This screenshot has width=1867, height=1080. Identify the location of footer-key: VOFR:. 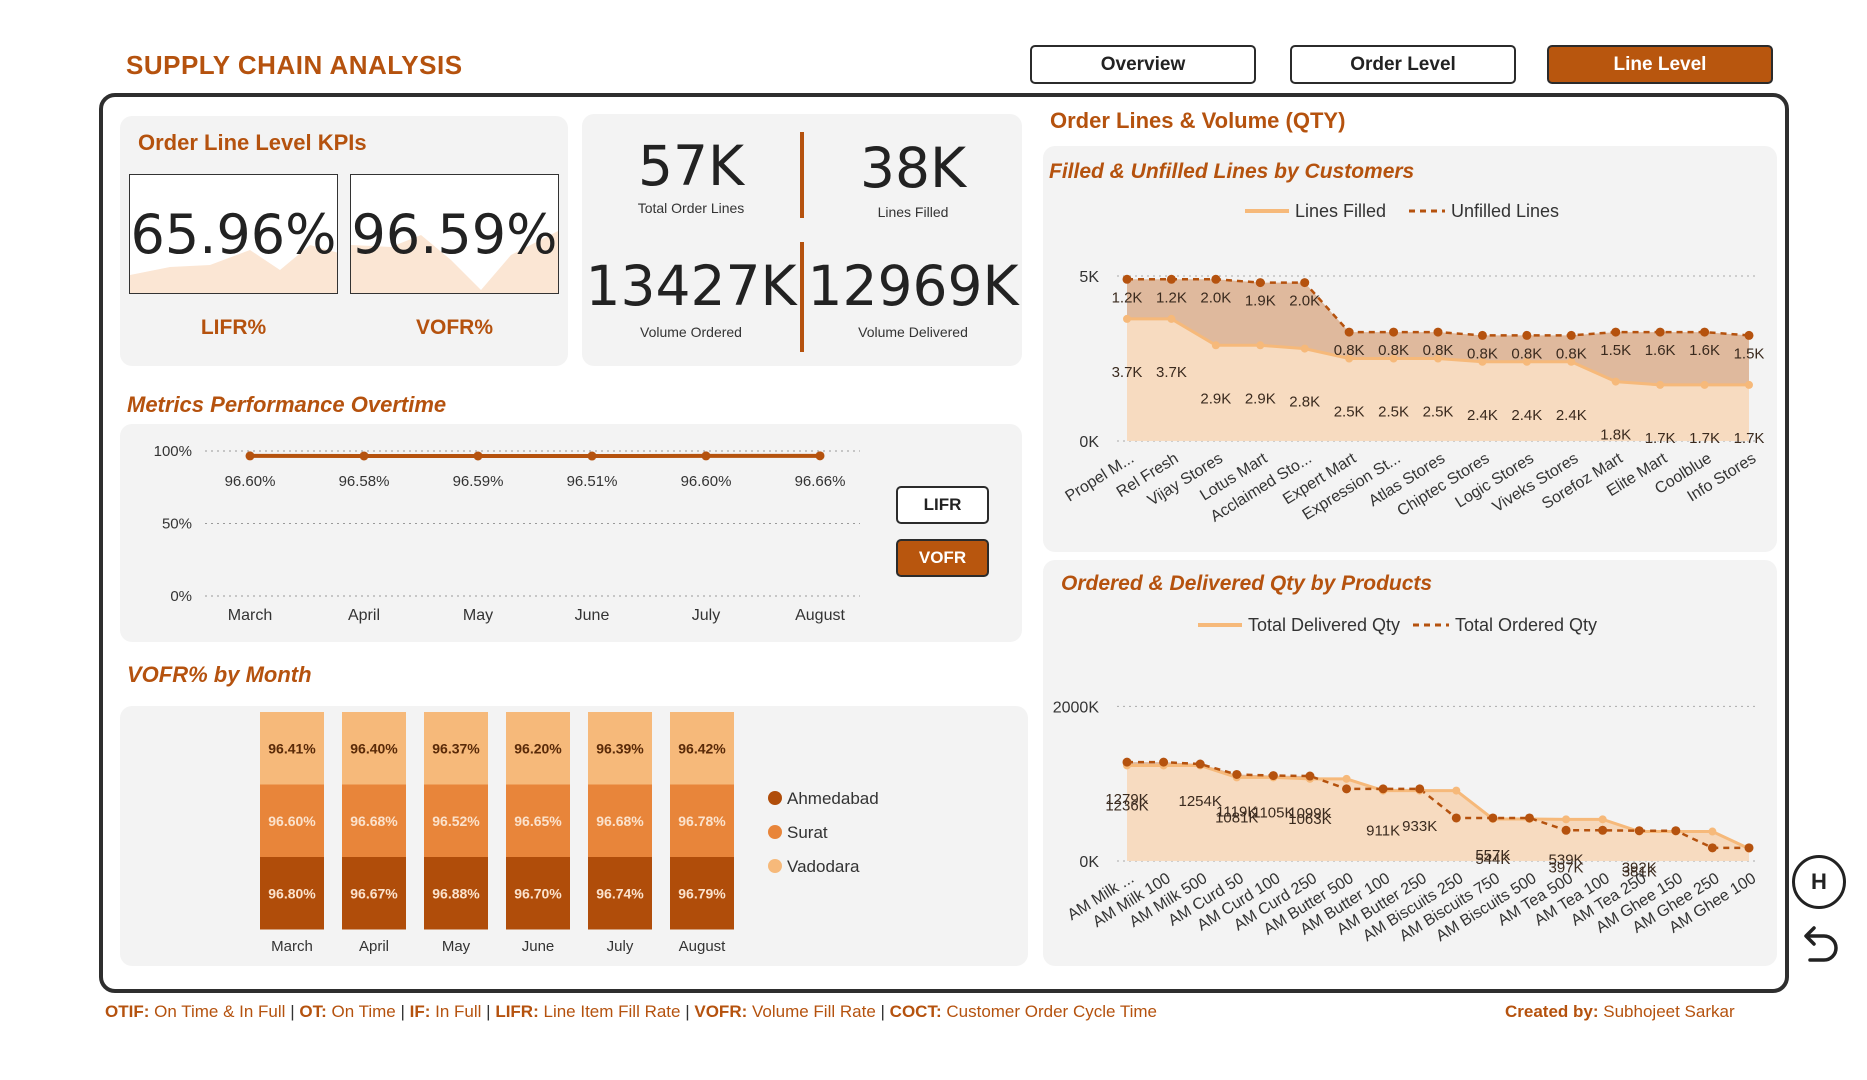
(721, 1011).